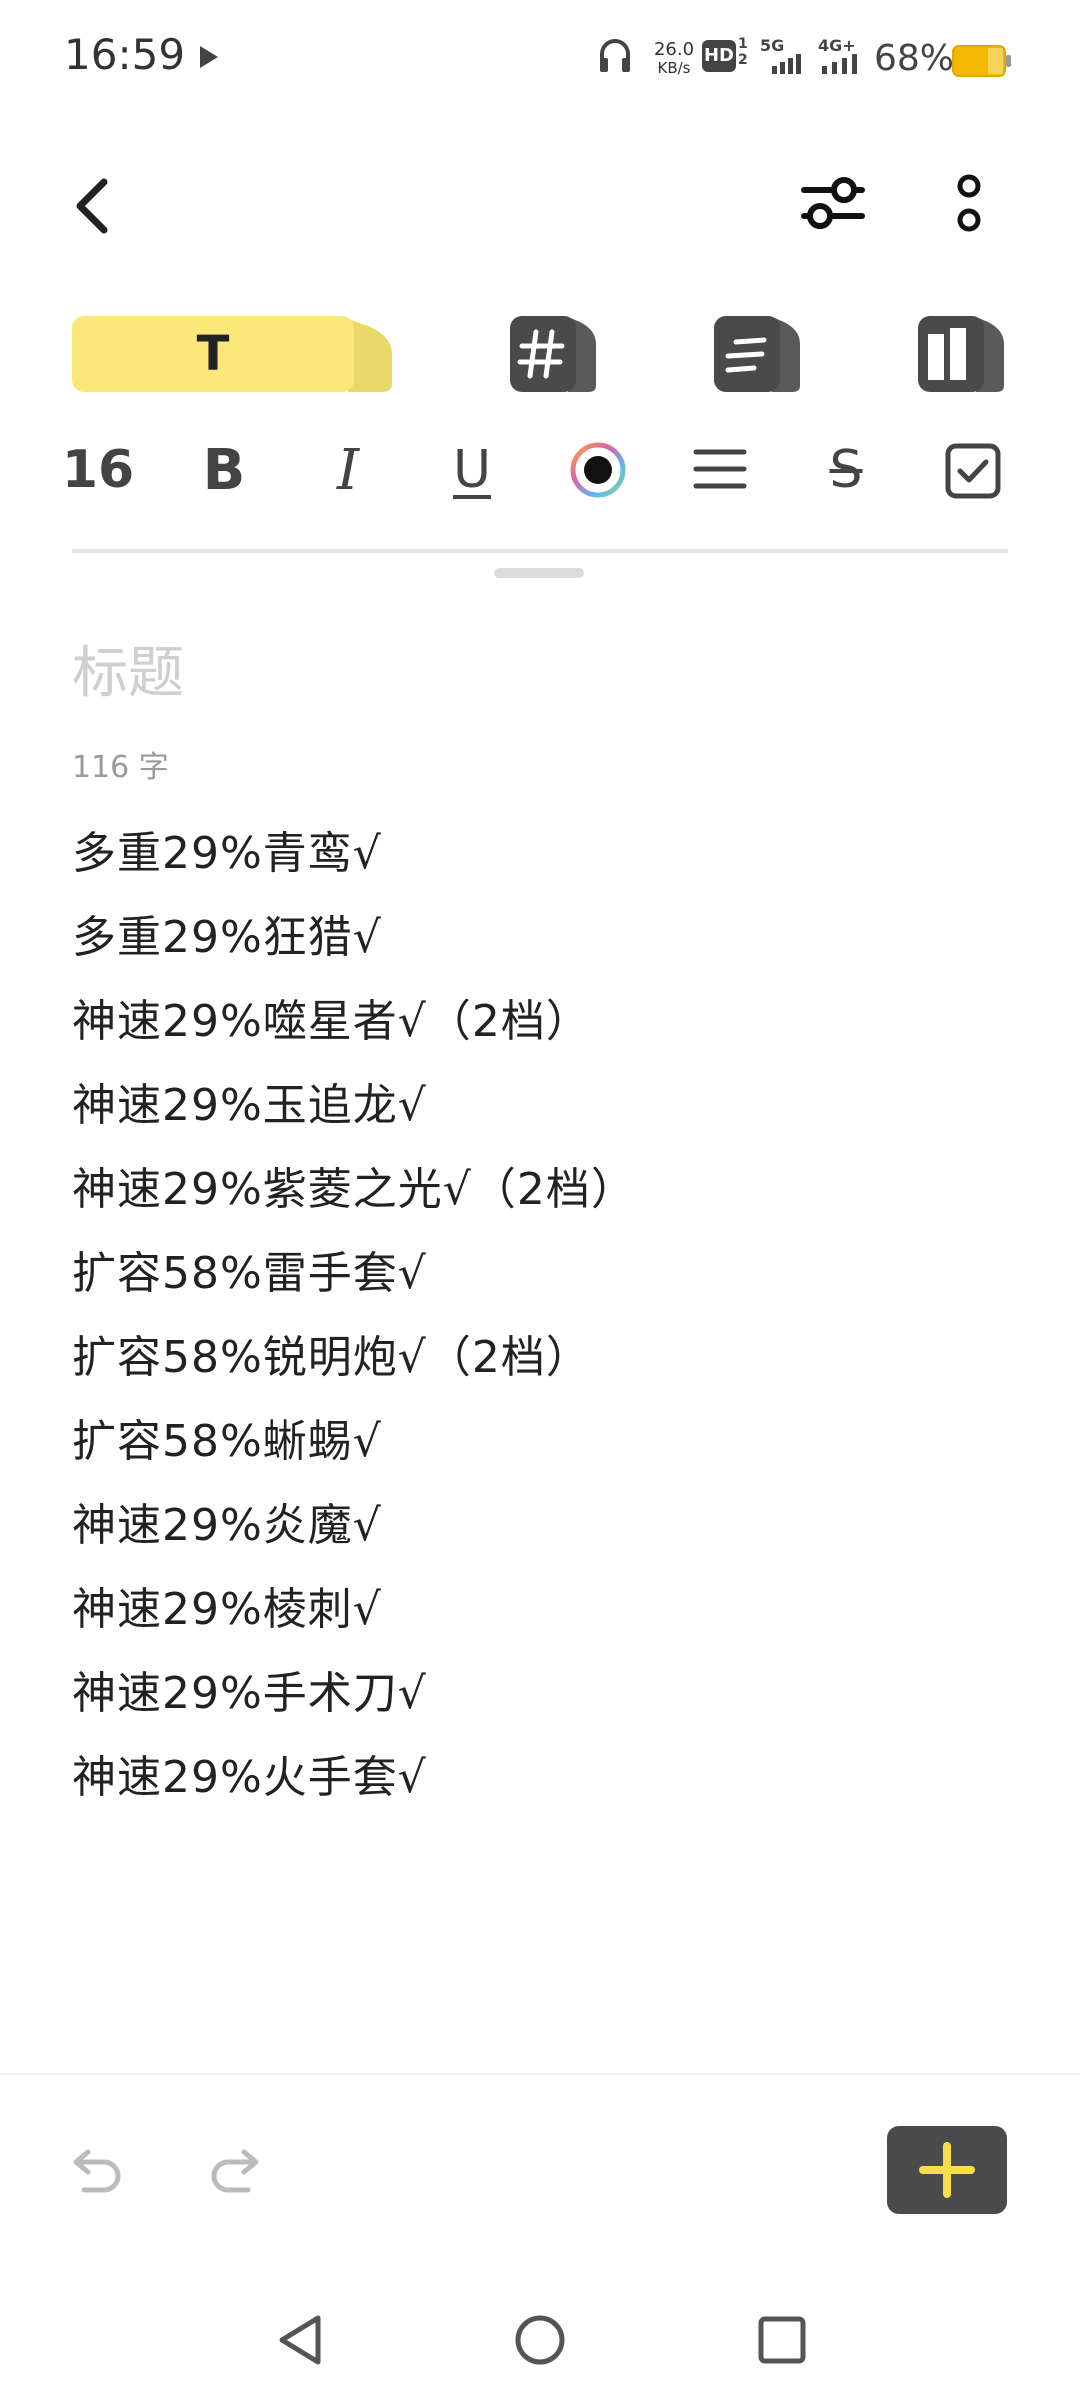  I want to click on note-line: 神速29%玉追龙√, so click(249, 1105).